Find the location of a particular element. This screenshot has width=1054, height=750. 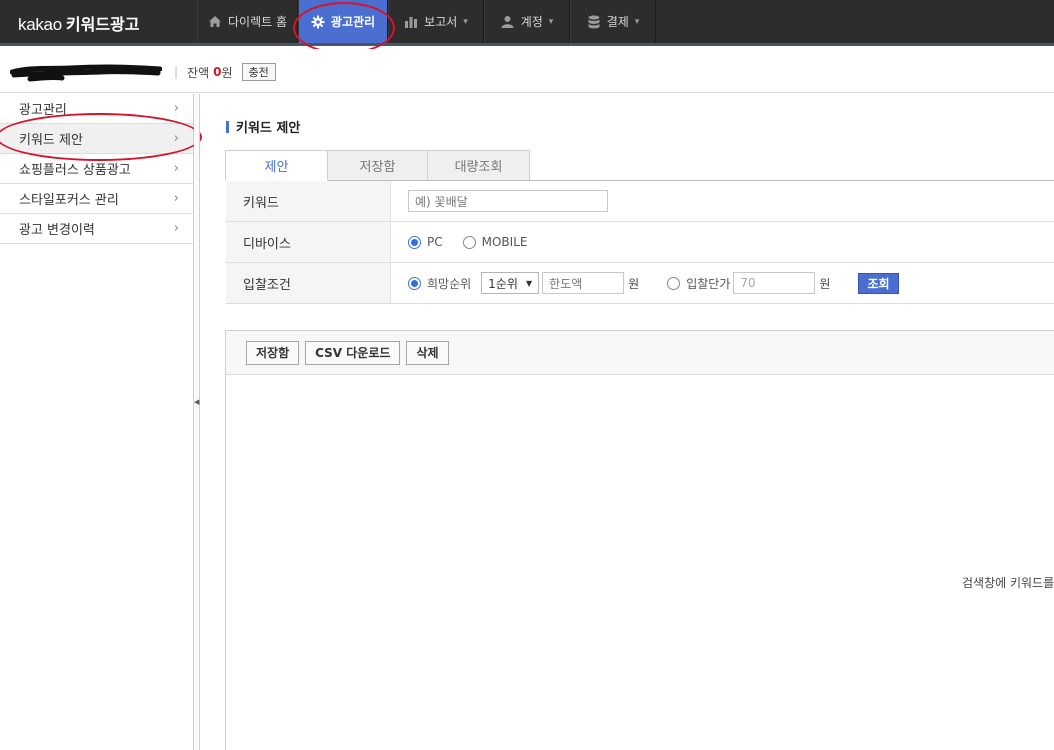

device-pc-label: PC is located at coordinates (435, 242).